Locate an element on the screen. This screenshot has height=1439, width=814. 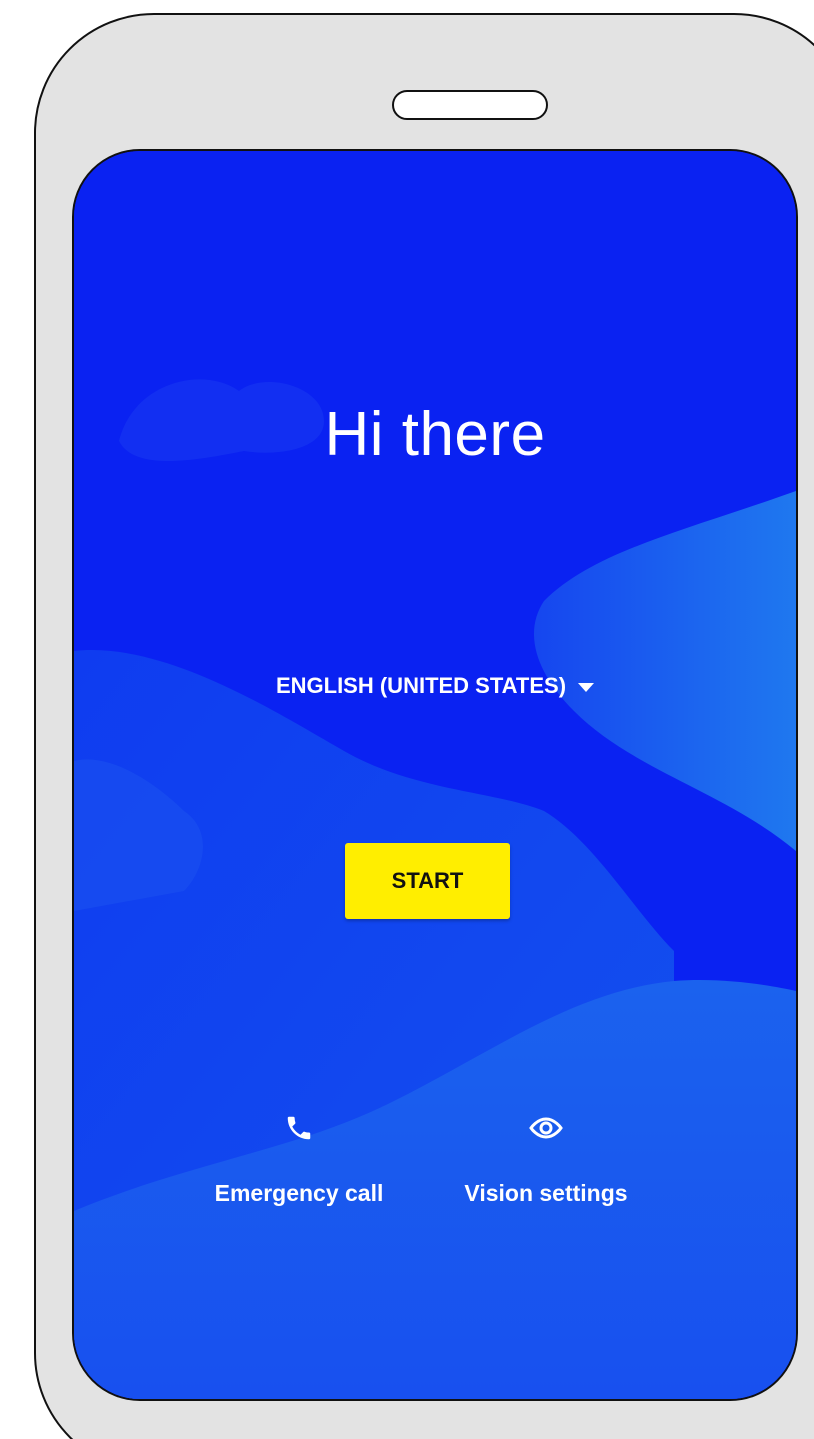
emergency-call-button: Emergency call is located at coordinates (299, 1156).